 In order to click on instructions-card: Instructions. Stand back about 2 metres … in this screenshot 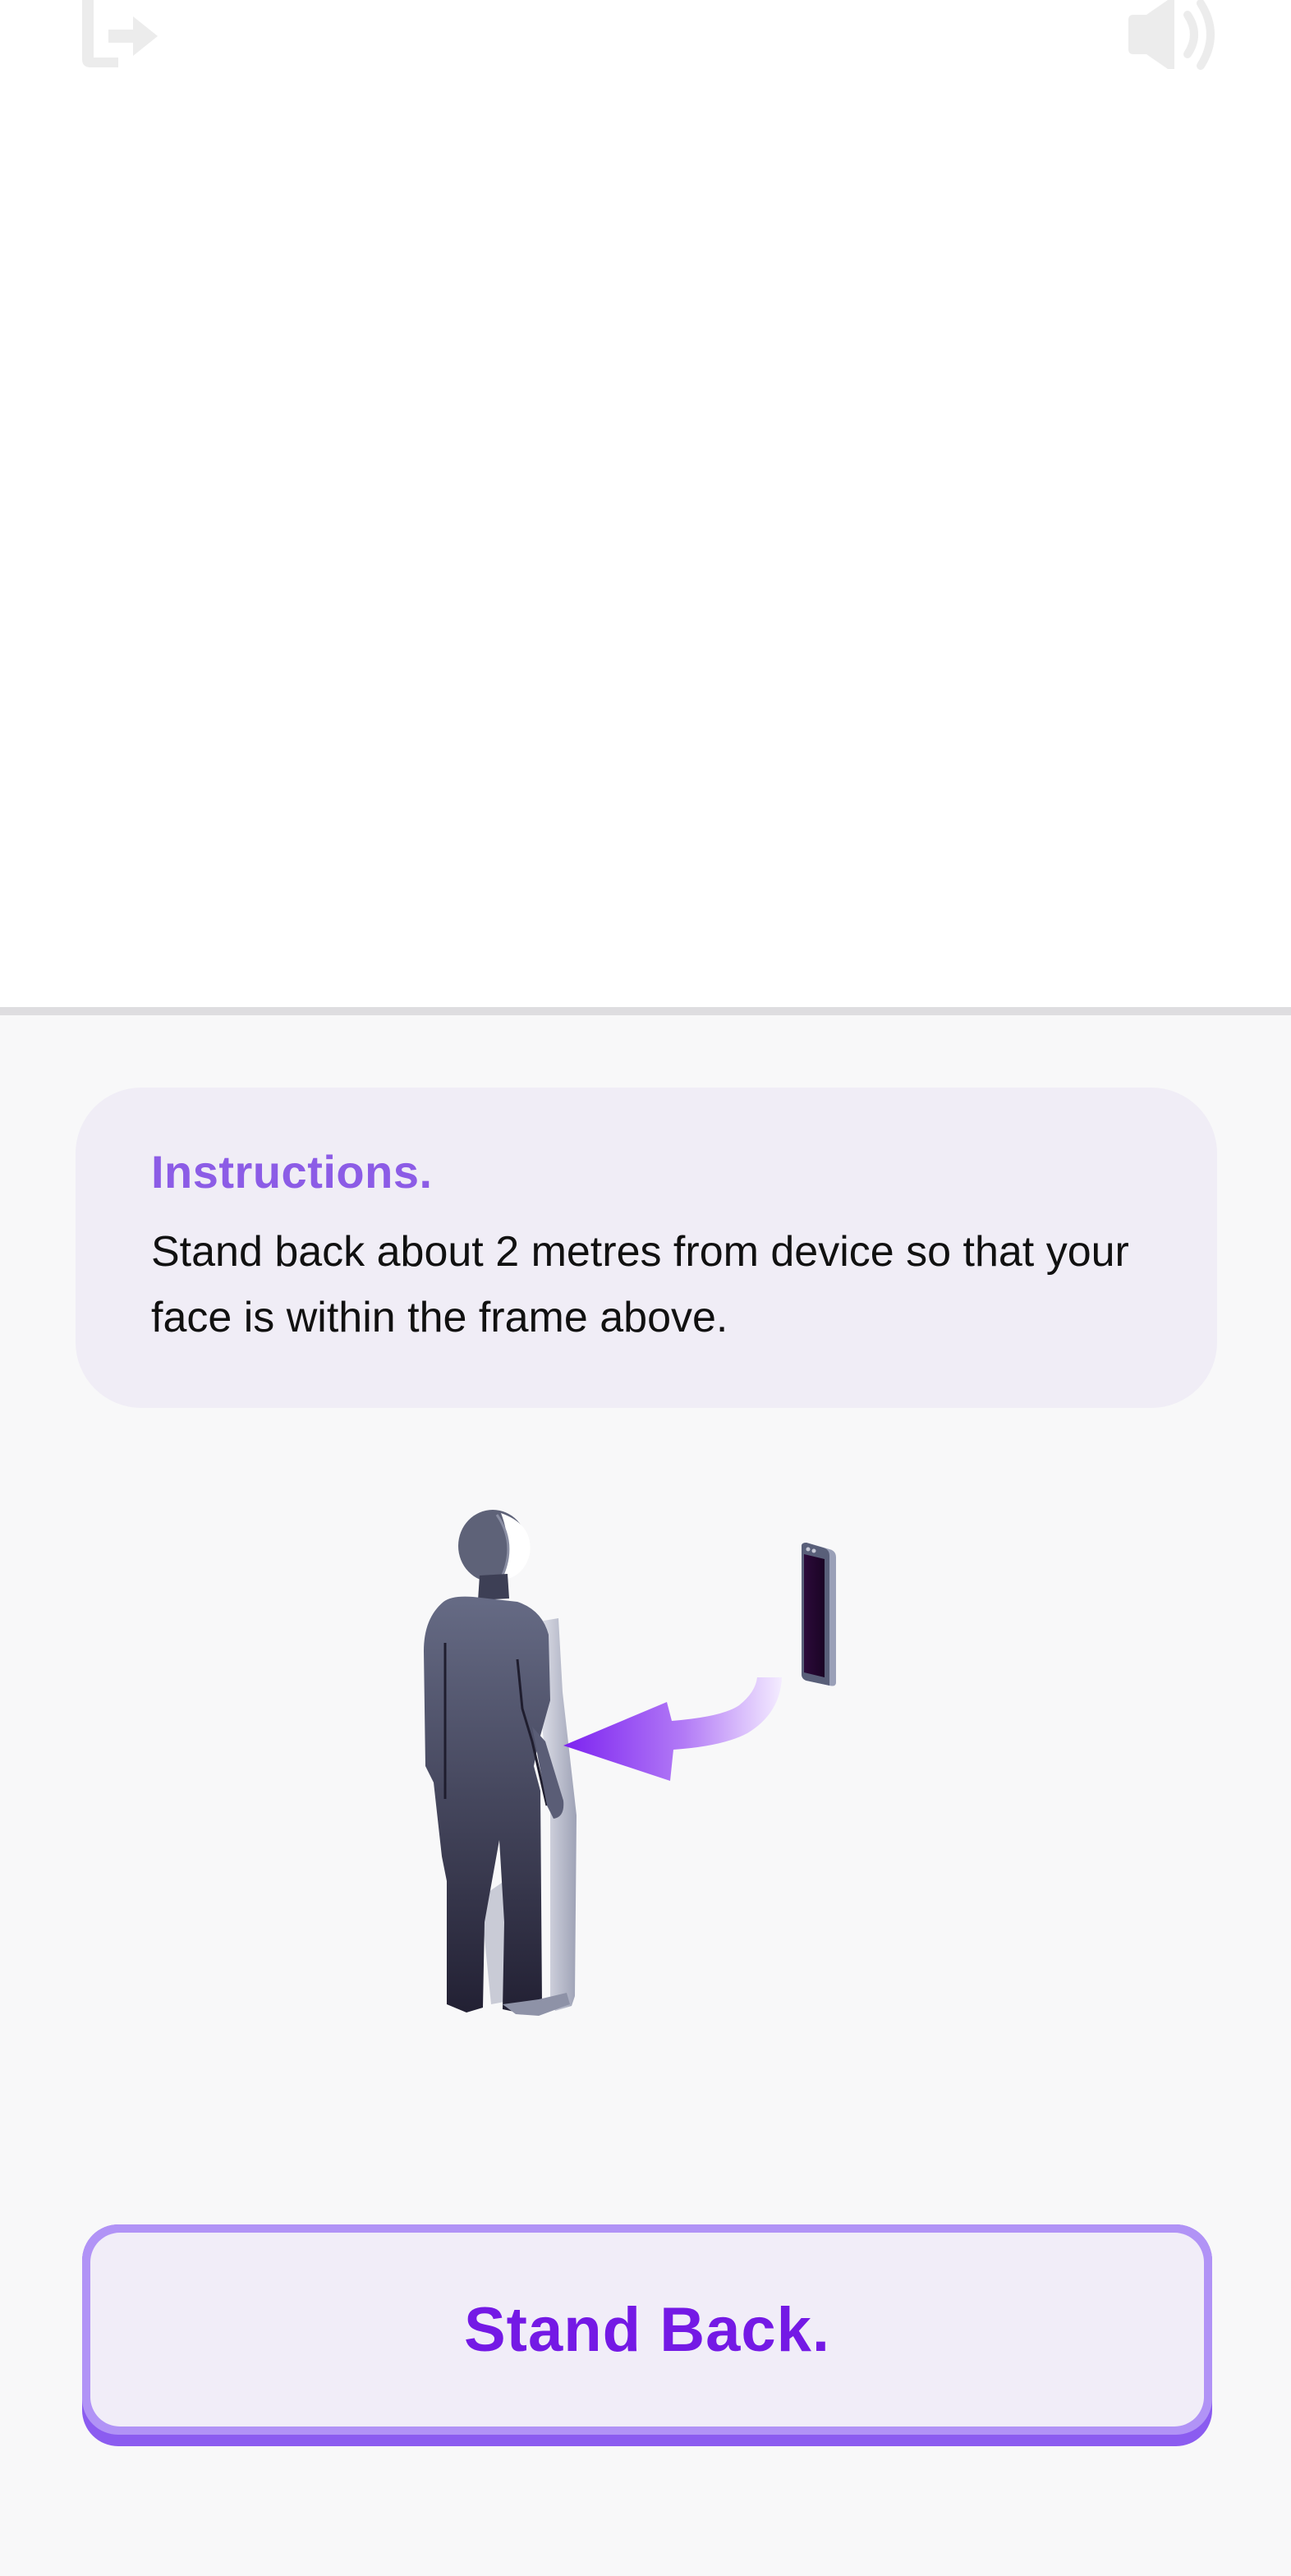, I will do `click(646, 1248)`.